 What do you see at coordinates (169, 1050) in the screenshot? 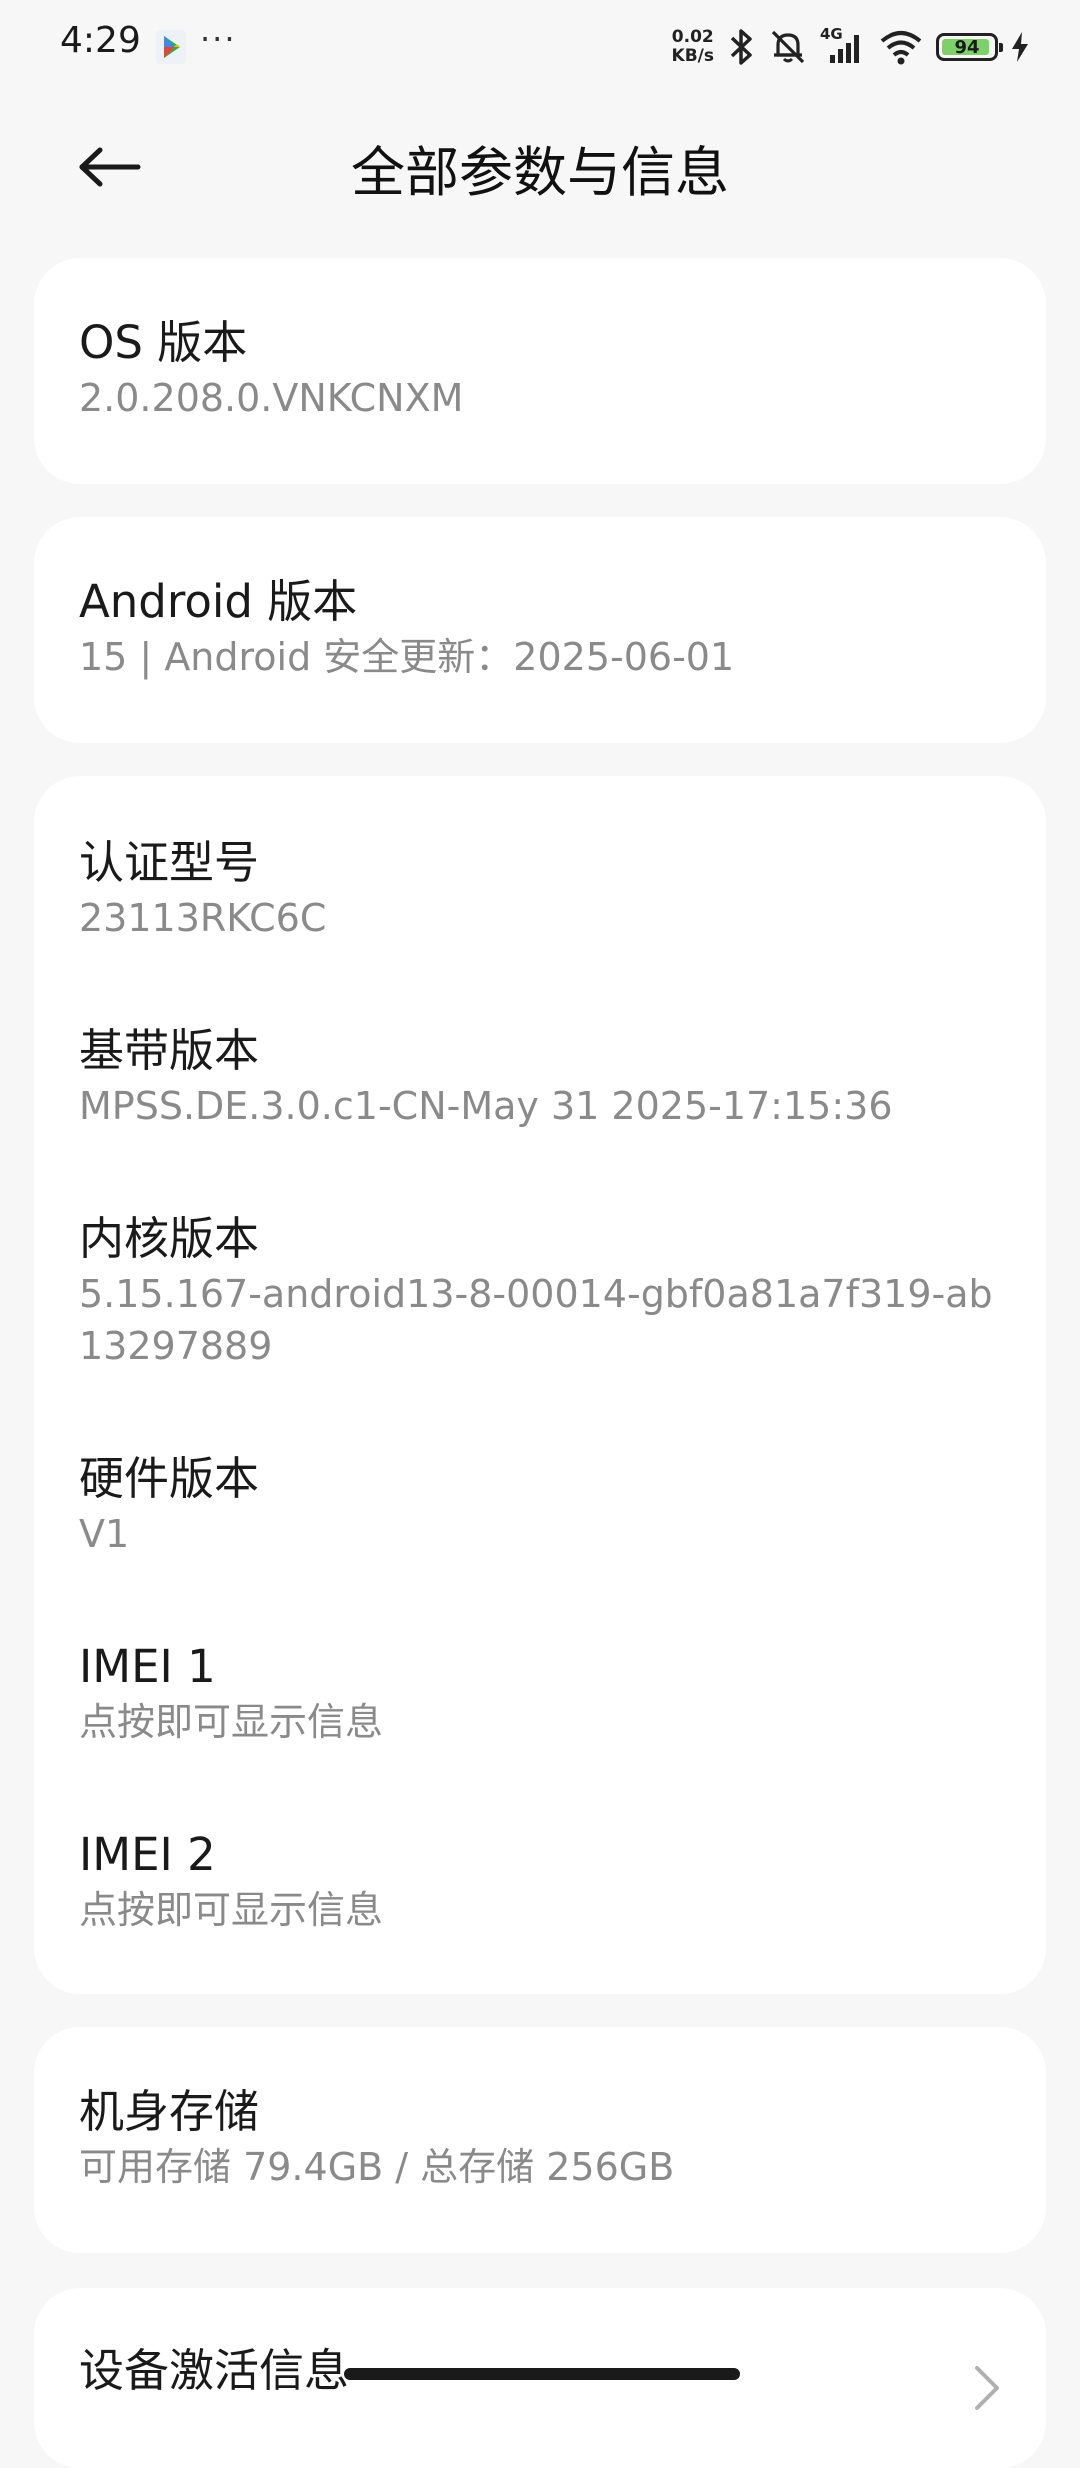
I see `baseband-version-title: 基带版本` at bounding box center [169, 1050].